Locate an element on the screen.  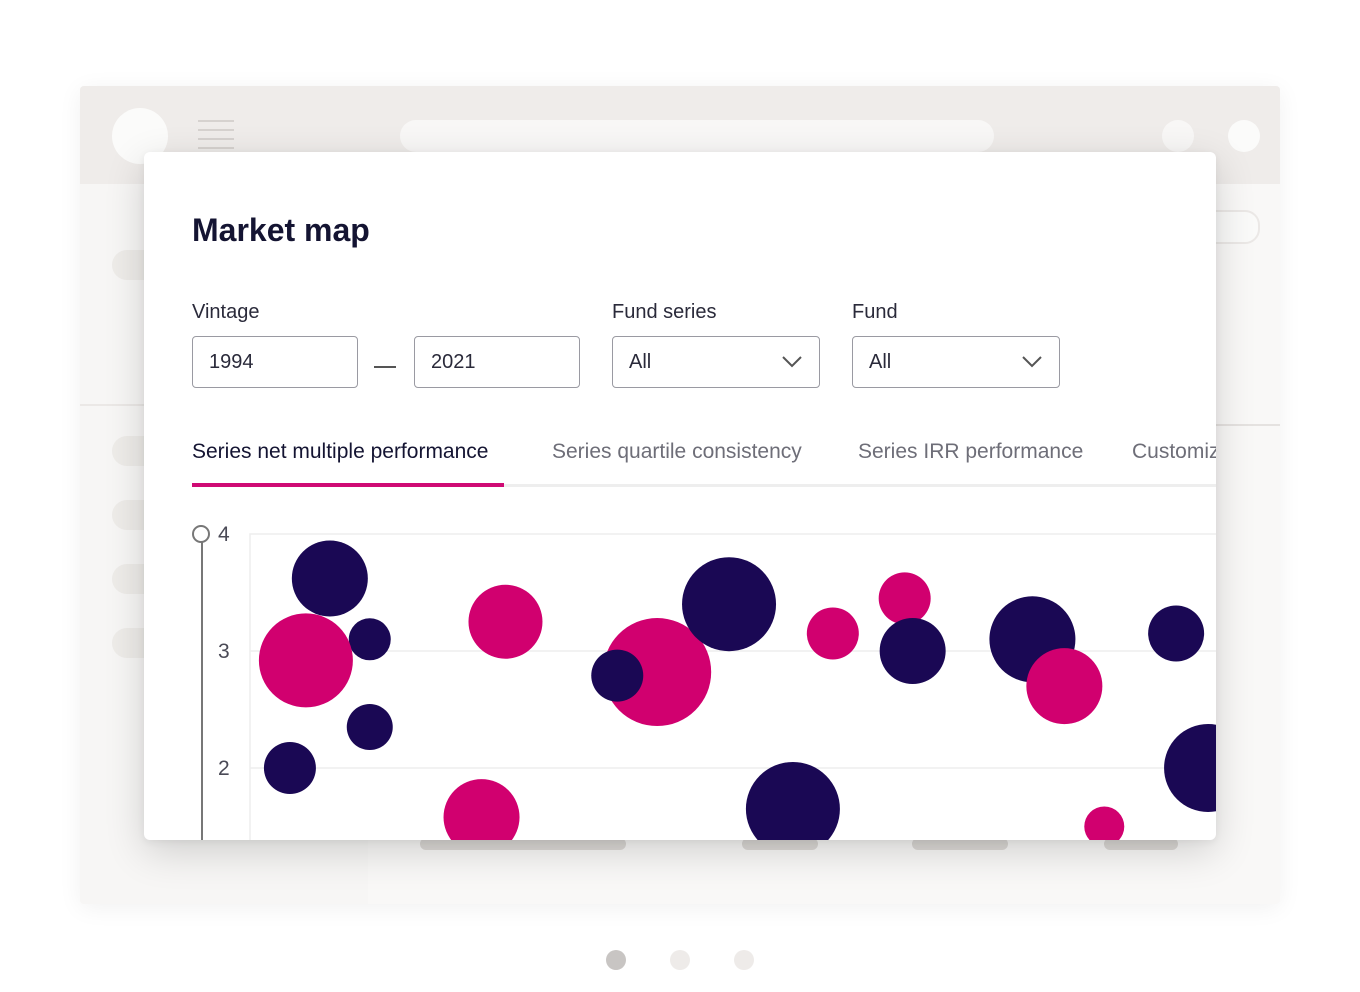
fund-series-value: All is located at coordinates (640, 361).